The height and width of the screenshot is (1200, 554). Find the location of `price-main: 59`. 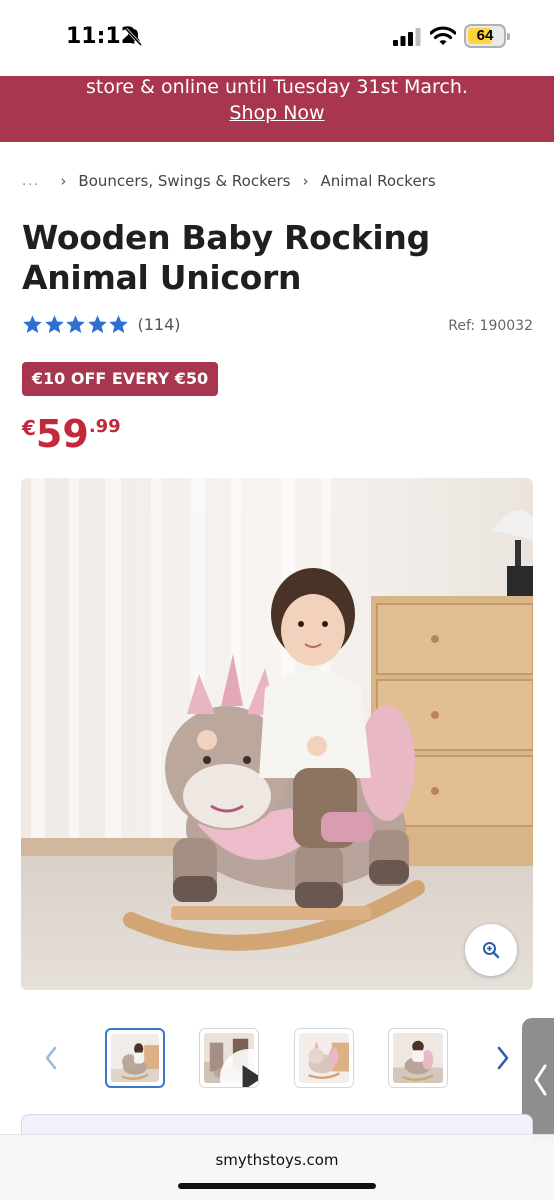

price-main: 59 is located at coordinates (62, 434).